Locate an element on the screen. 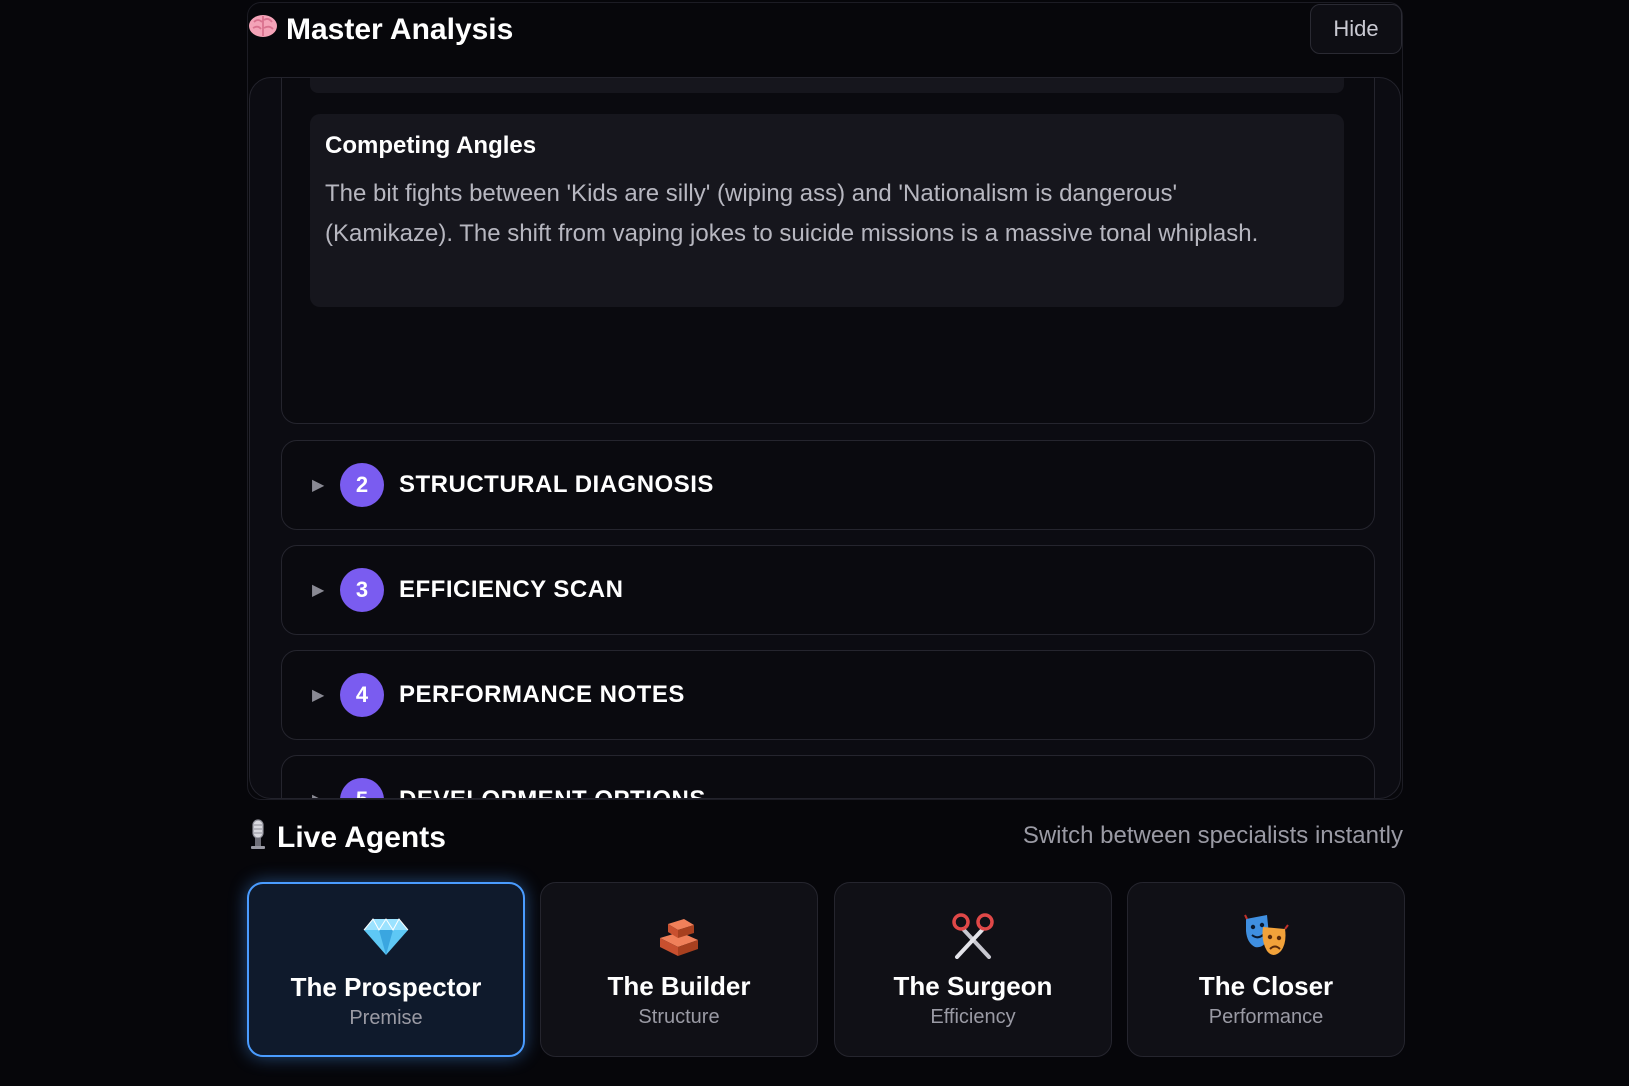 The width and height of the screenshot is (1629, 1086). panel-title-text: Master Analysis is located at coordinates (400, 29).